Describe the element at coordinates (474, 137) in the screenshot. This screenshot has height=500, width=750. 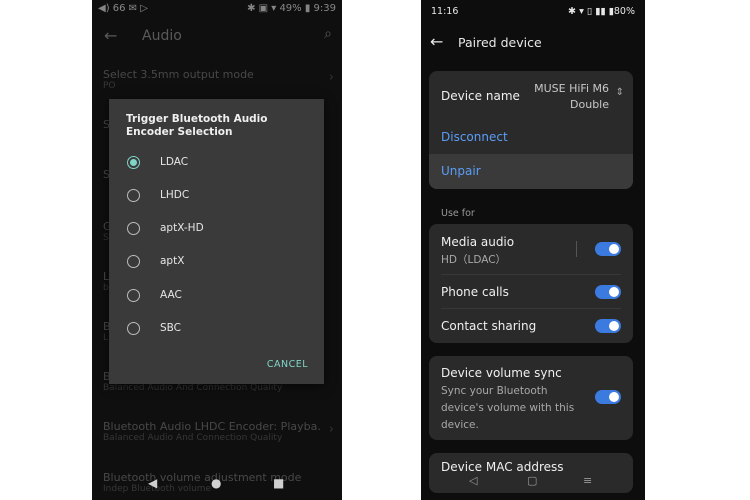
I see `disconnect-button: Disconnect` at that location.